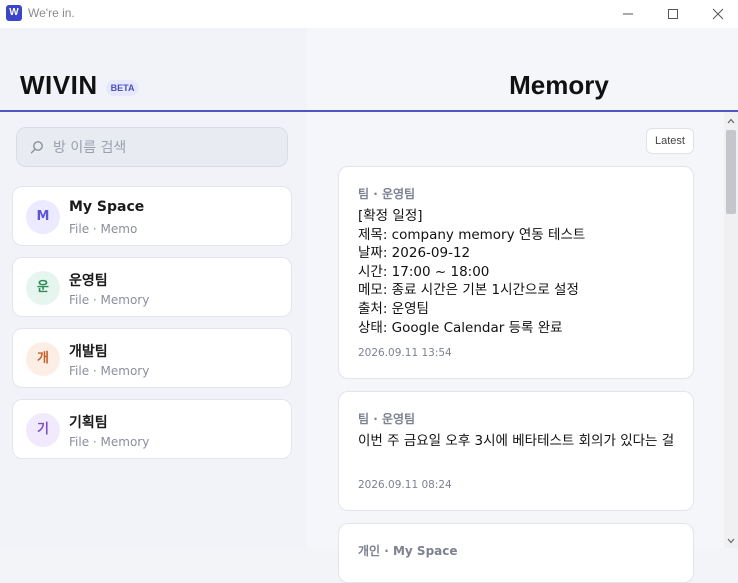 Image resolution: width=738 pixels, height=583 pixels. I want to click on close-button, so click(716, 14).